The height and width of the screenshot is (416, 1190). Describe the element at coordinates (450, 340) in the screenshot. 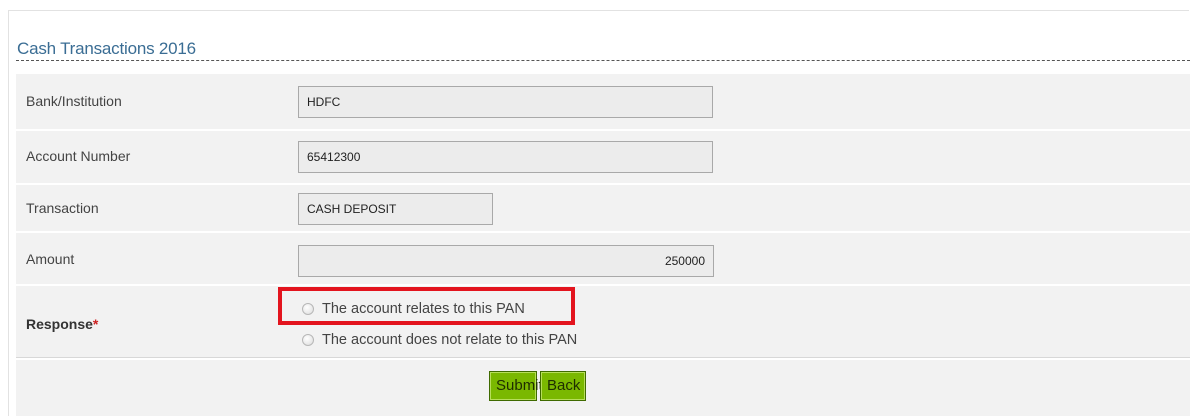

I see `radio-option-not-relates-label: The account does not relate to this PAN` at that location.